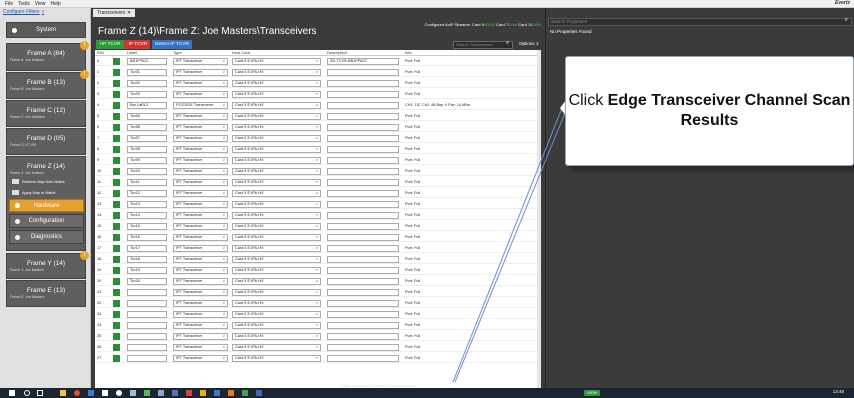  What do you see at coordinates (114, 13) in the screenshot?
I see `tab-transceivers: Transceivers ✕` at bounding box center [114, 13].